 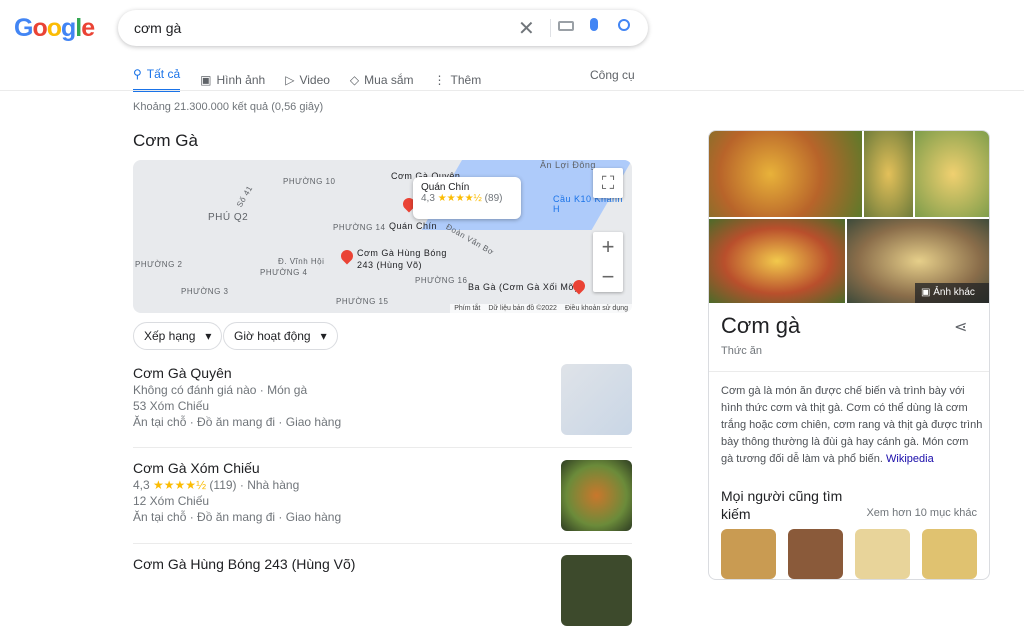 What do you see at coordinates (741, 351) in the screenshot?
I see `kp-subtitle: Thức ăn` at bounding box center [741, 351].